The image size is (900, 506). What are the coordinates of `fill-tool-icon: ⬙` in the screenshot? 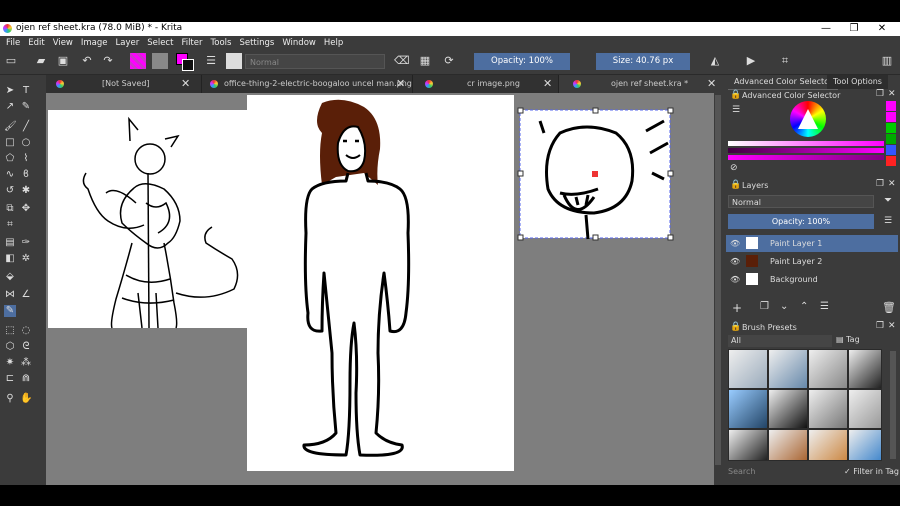 It's located at (10, 277).